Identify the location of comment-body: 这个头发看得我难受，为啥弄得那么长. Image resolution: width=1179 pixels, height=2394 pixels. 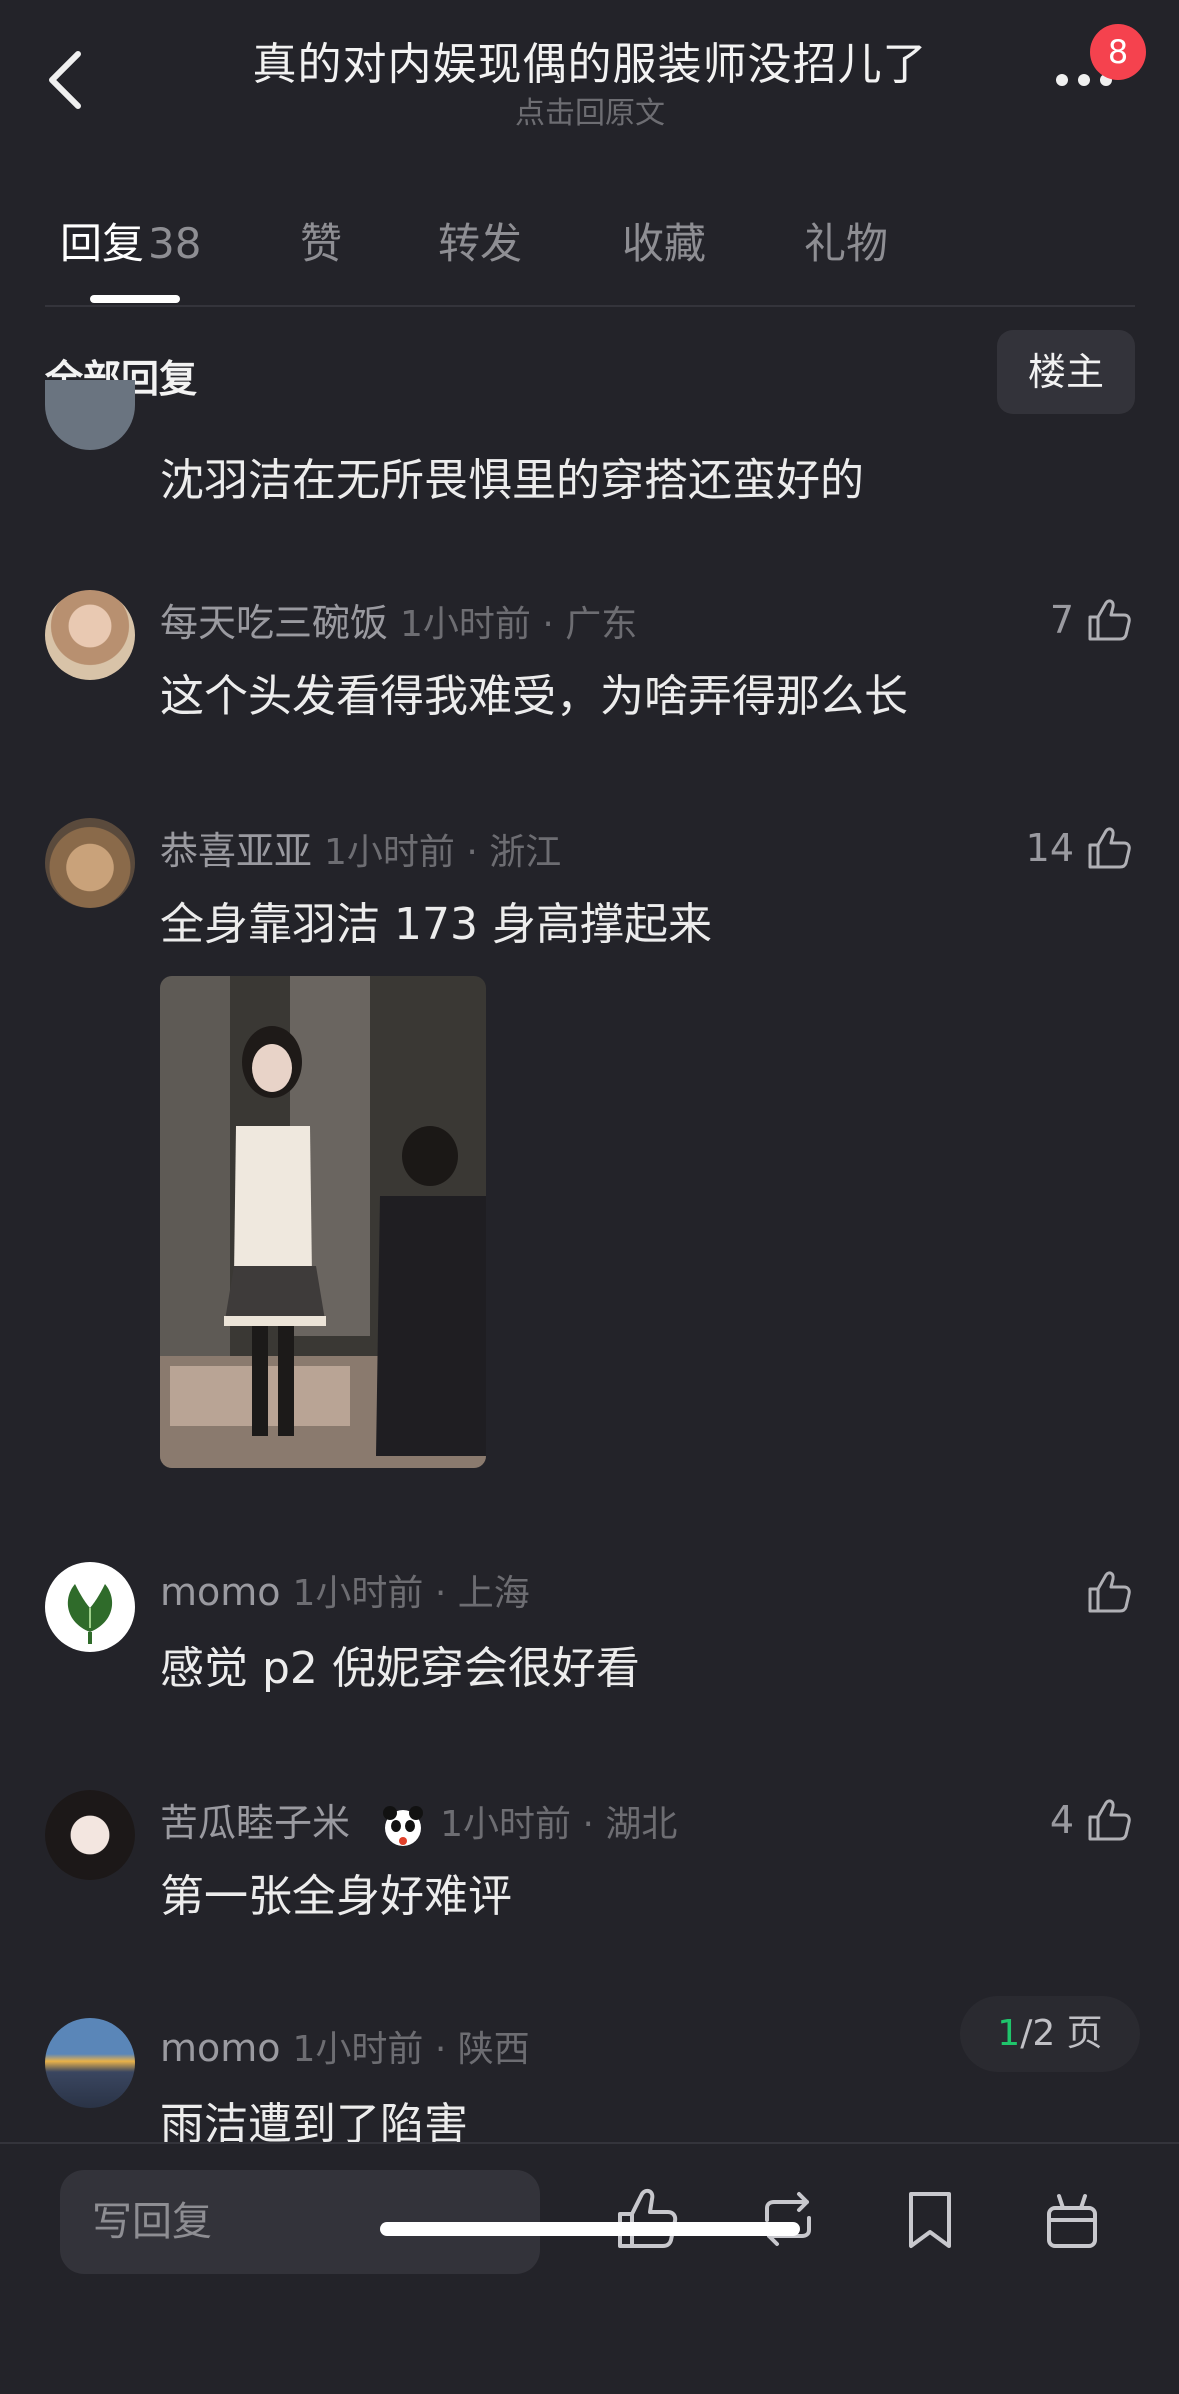
(534, 696).